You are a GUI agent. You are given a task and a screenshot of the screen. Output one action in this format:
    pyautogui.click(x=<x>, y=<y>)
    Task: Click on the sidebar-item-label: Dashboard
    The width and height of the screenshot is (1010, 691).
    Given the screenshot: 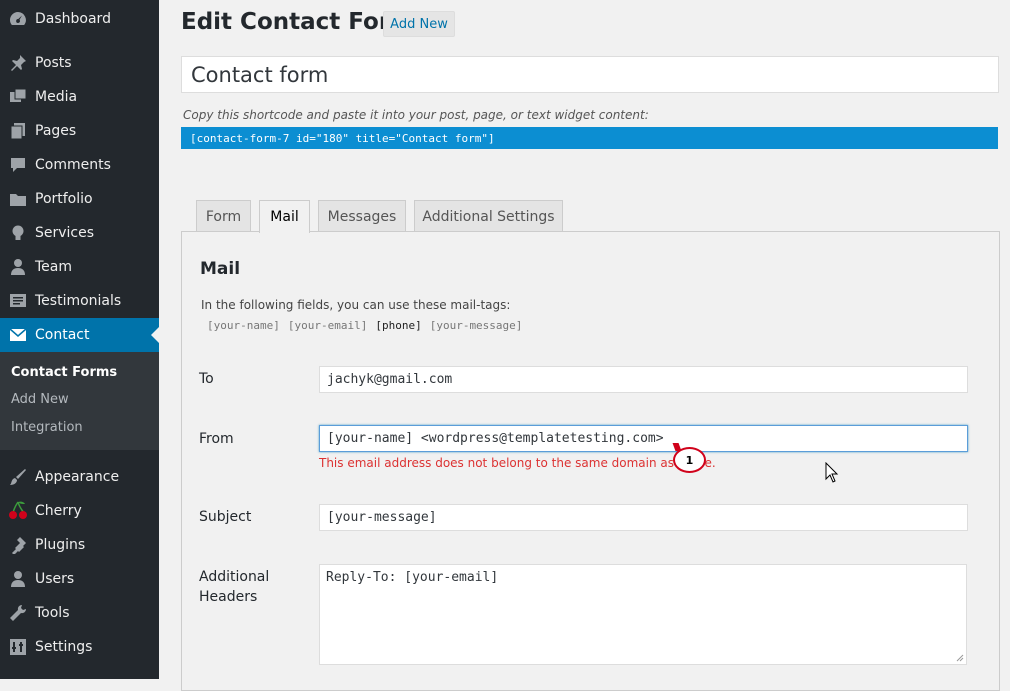 What is the action you would take?
    pyautogui.click(x=73, y=19)
    